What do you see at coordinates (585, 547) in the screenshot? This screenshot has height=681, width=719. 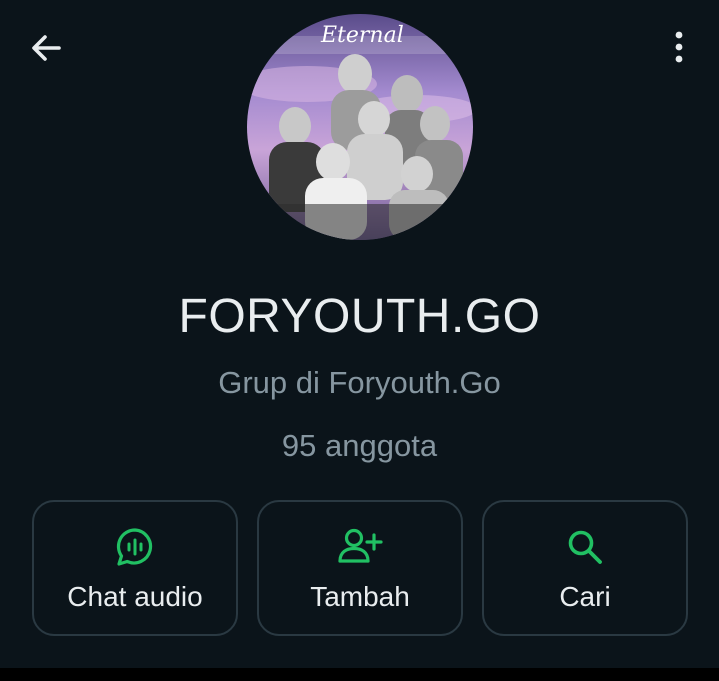 I see `search-icon` at bounding box center [585, 547].